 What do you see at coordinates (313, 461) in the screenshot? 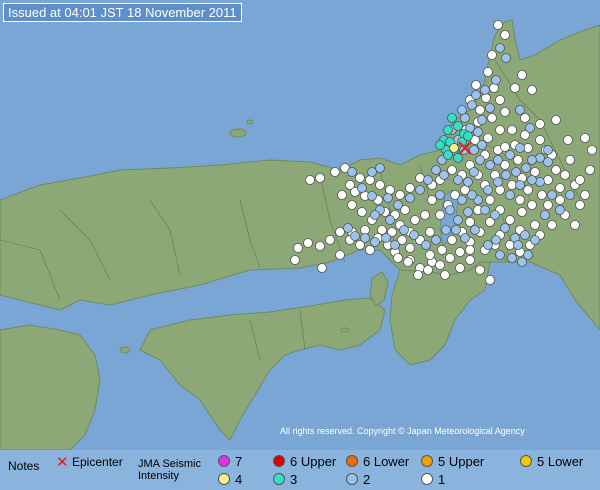
I see `legend-label: 6 Upper` at bounding box center [313, 461].